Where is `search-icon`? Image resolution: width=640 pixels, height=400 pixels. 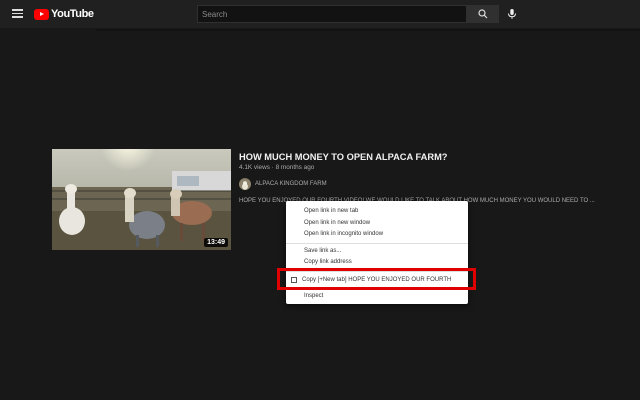 search-icon is located at coordinates (483, 14).